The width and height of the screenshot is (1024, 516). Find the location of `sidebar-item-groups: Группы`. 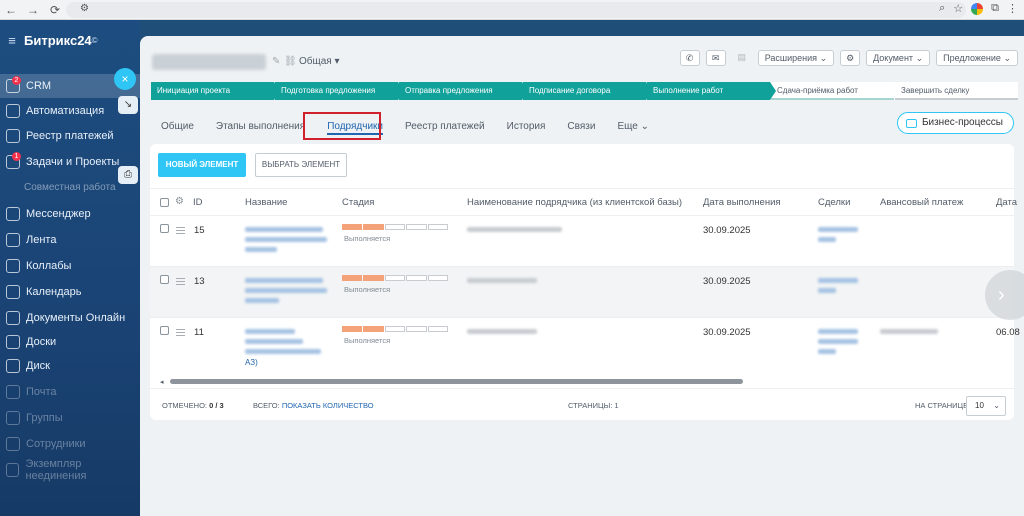

sidebar-item-groups: Группы is located at coordinates (70, 418).